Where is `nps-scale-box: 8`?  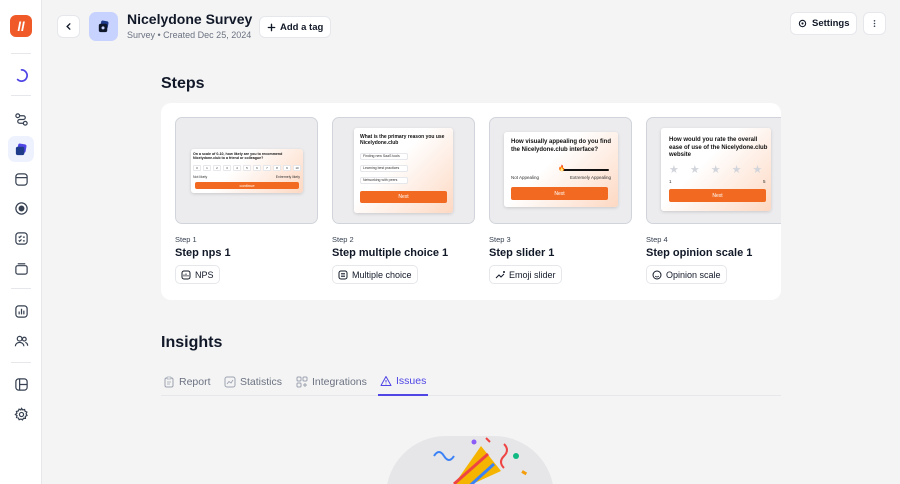 nps-scale-box: 8 is located at coordinates (277, 168).